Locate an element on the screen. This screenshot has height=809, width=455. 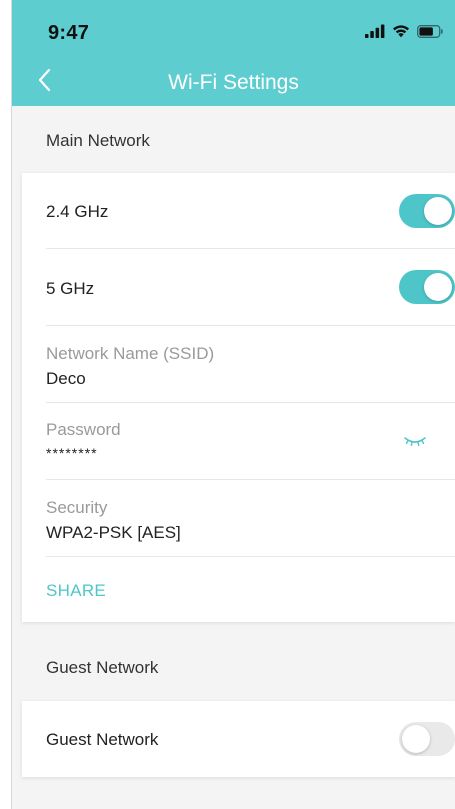
band-24-toggle is located at coordinates (427, 211).